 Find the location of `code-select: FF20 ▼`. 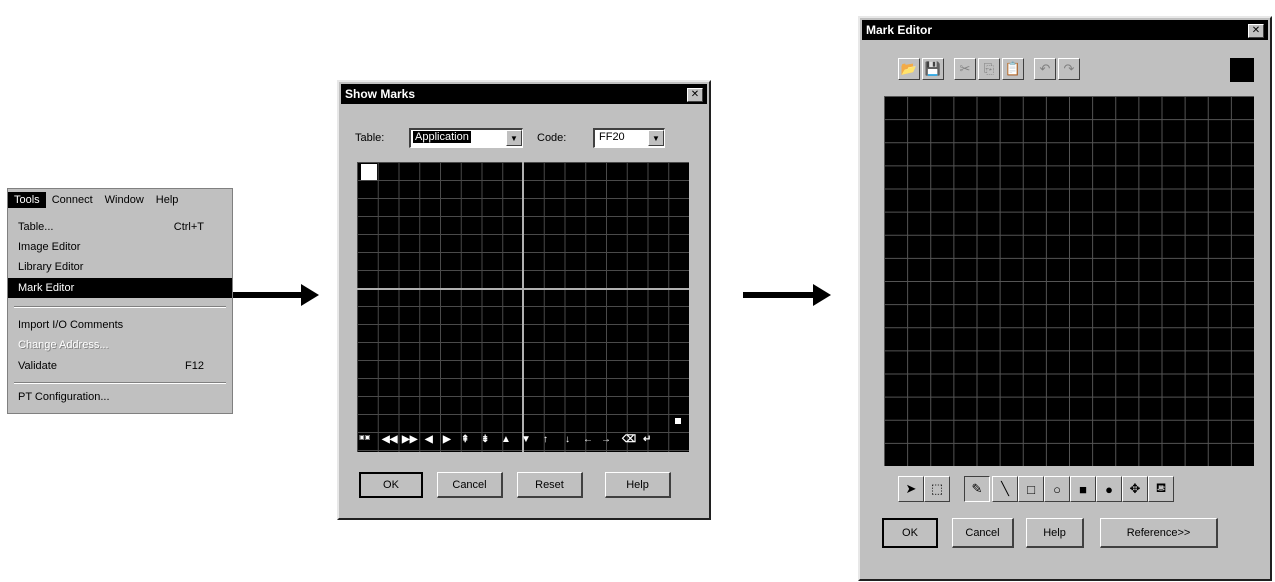

code-select: FF20 ▼ is located at coordinates (629, 138).